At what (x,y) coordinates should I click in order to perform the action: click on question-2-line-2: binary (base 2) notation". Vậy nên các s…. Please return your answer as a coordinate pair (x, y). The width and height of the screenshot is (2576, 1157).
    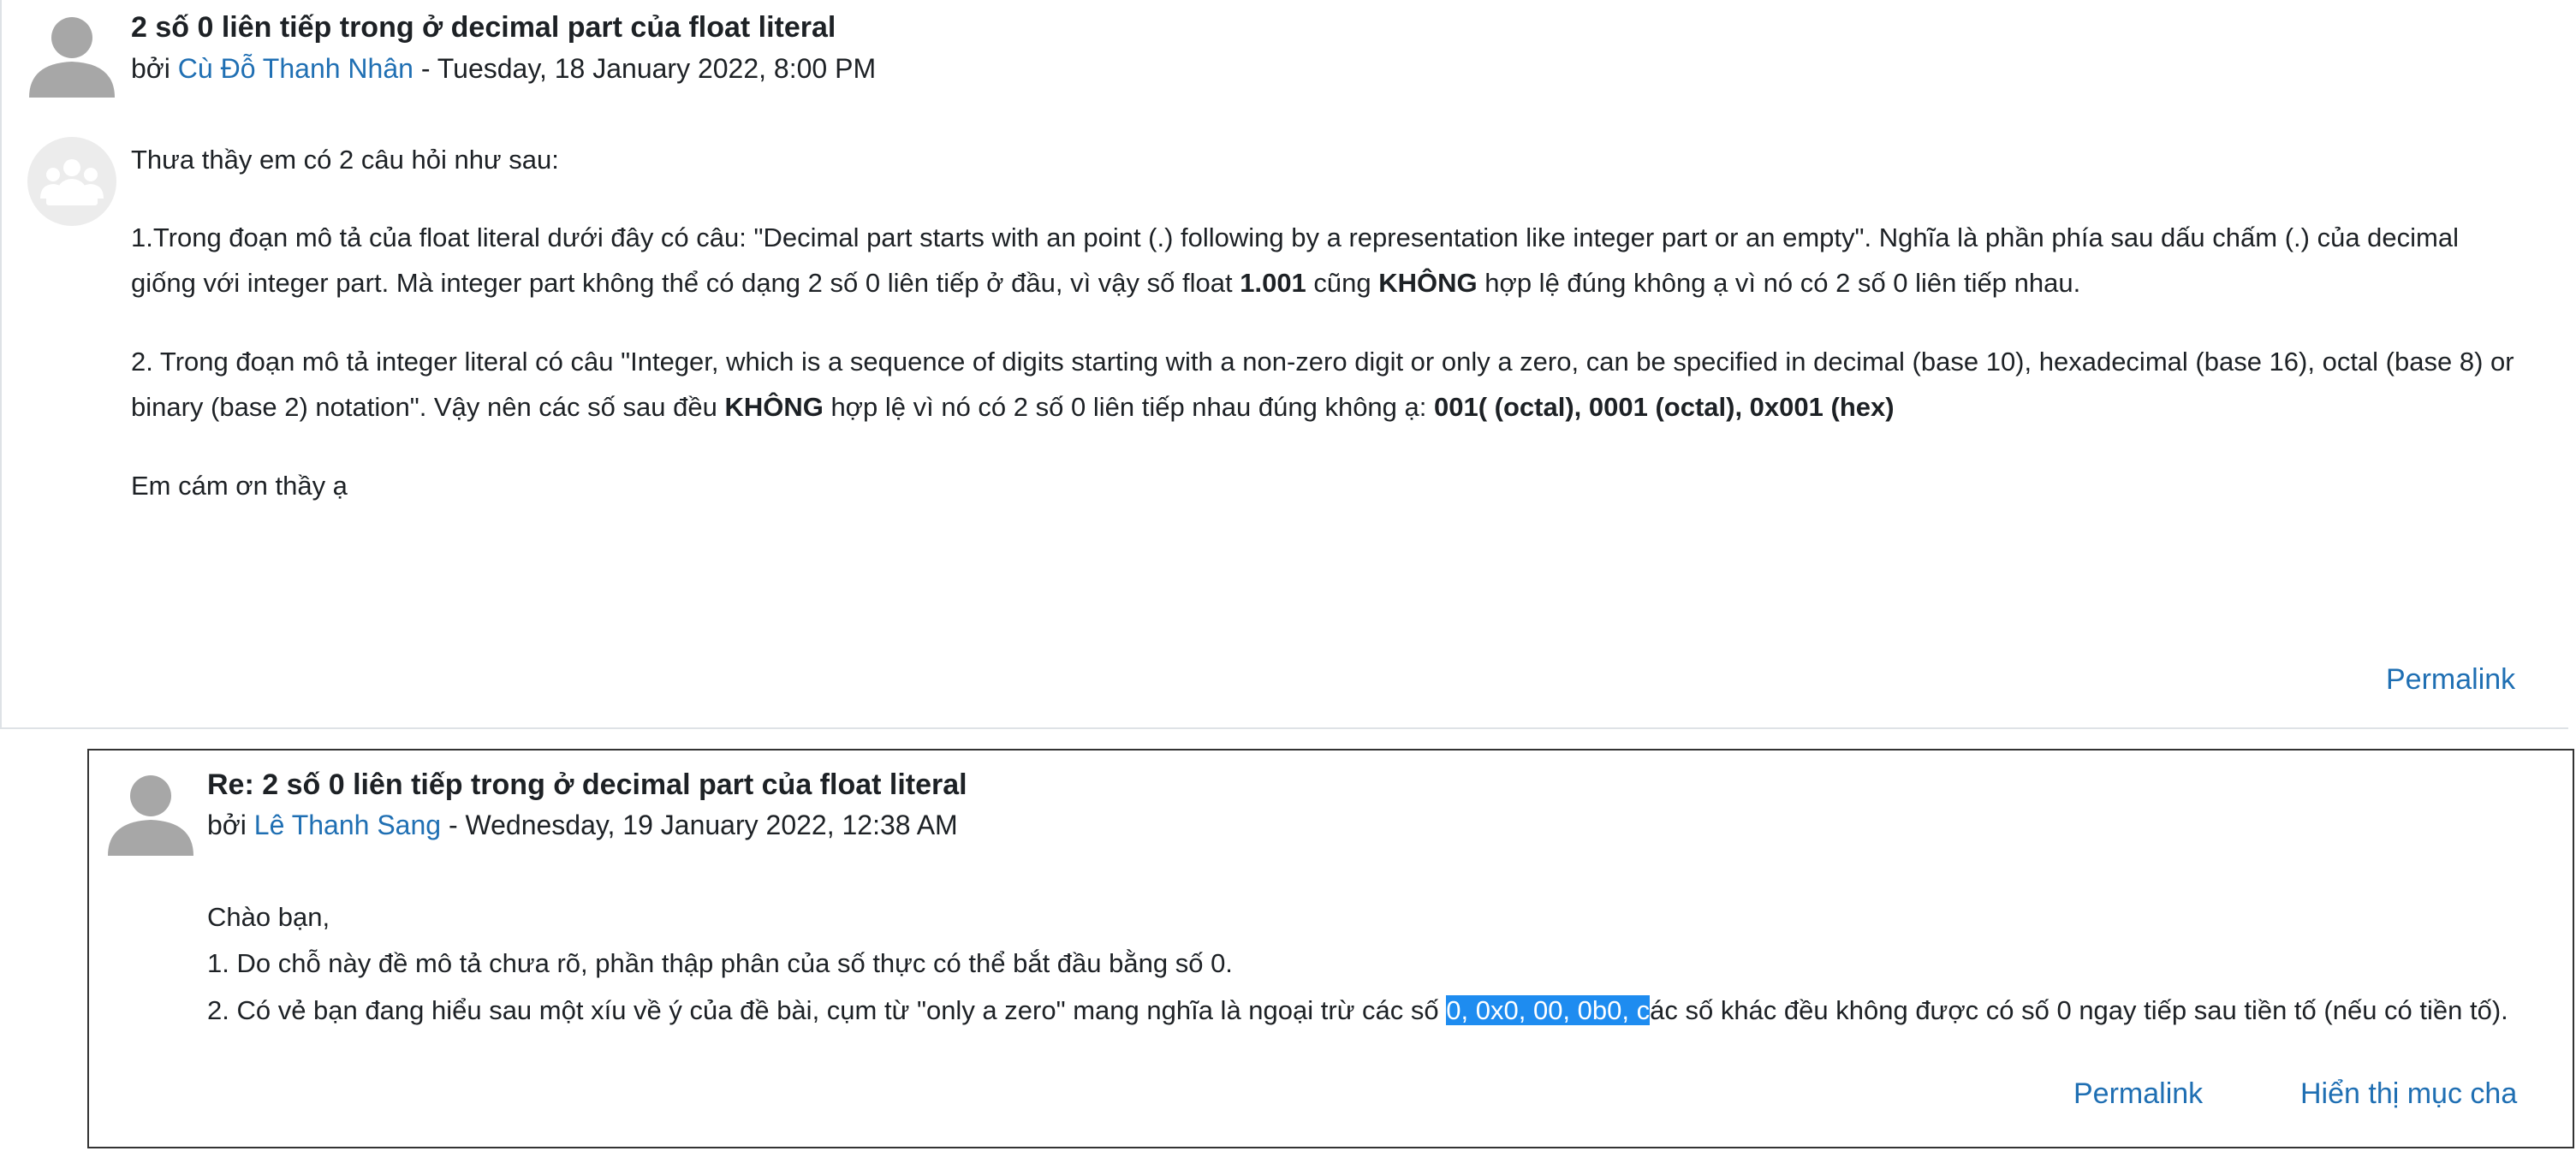
    Looking at the image, I should click on (1013, 407).